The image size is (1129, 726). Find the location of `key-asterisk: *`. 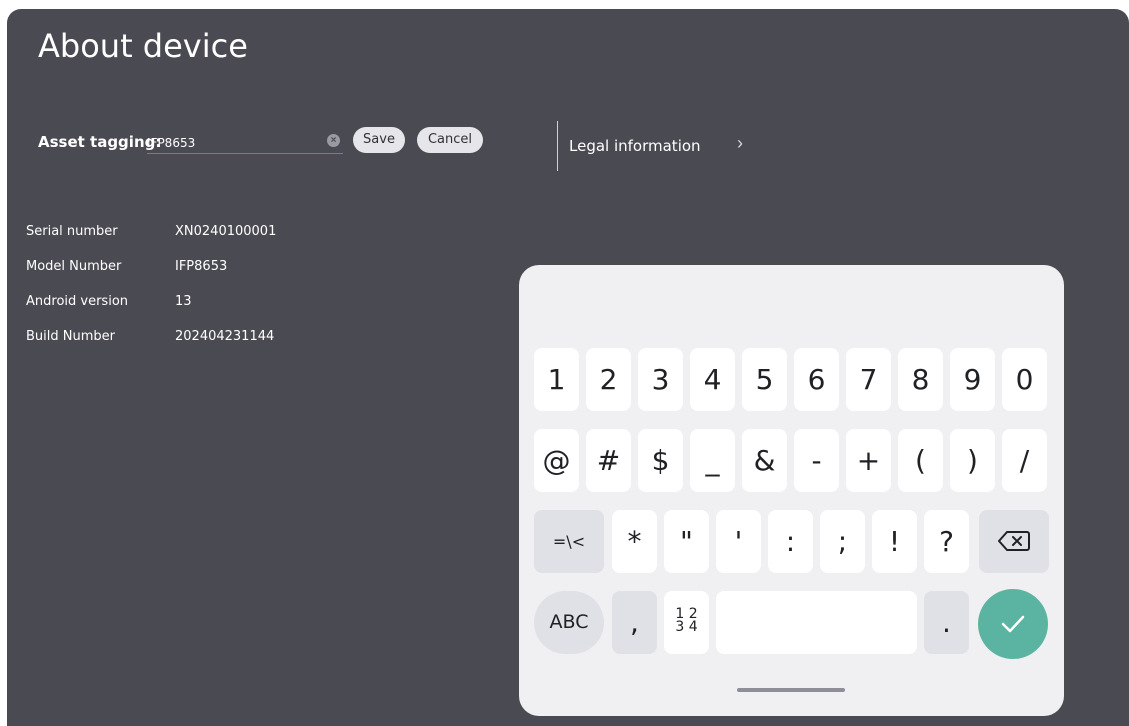

key-asterisk: * is located at coordinates (634, 541).